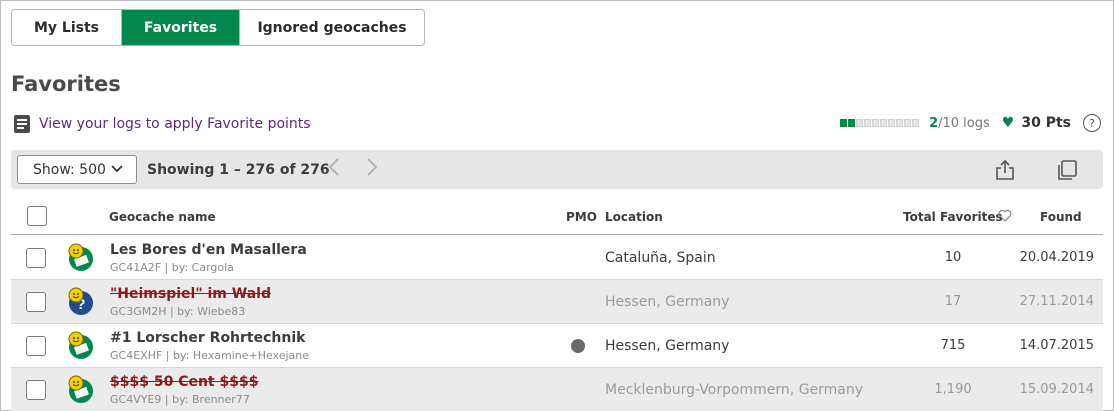 This screenshot has width=1114, height=411. What do you see at coordinates (210, 355) in the screenshot?
I see `geocache-code-owner: GC4EXHF | by: Hexamine+Hexejane` at bounding box center [210, 355].